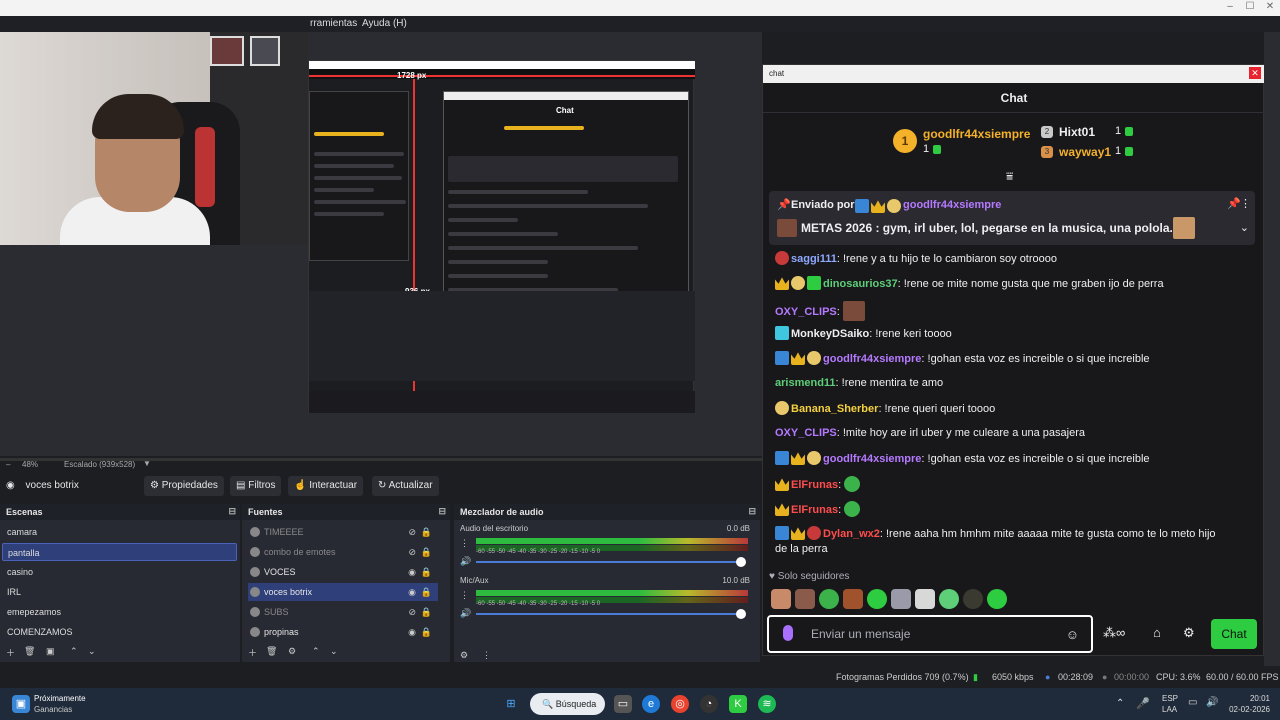 This screenshot has width=1280, height=720. I want to click on chat-username: Dylan_wx2, so click(851, 534).